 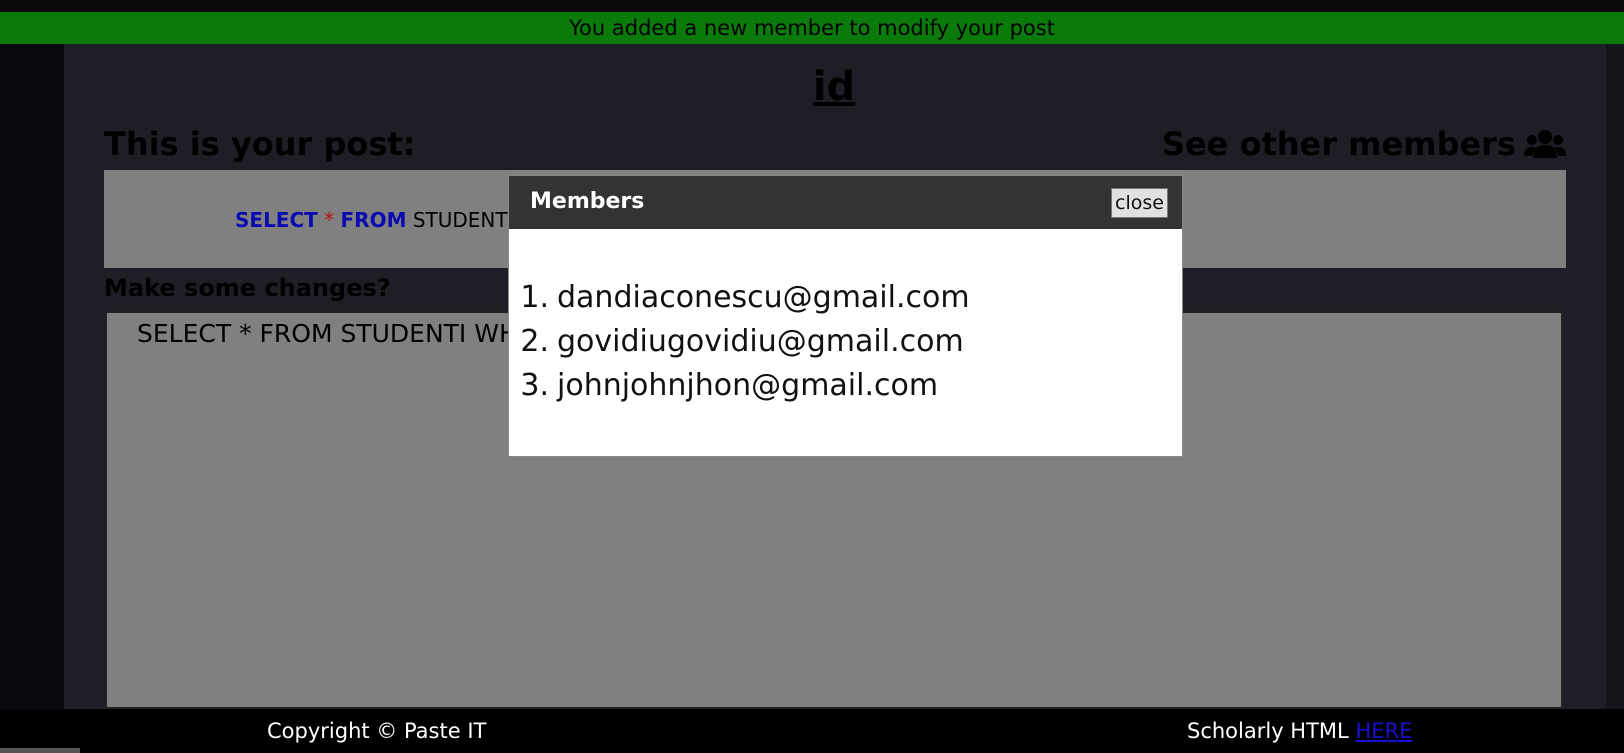 I want to click on list-item: 2. govidiugovidiu@gmail.com, so click(x=739, y=342).